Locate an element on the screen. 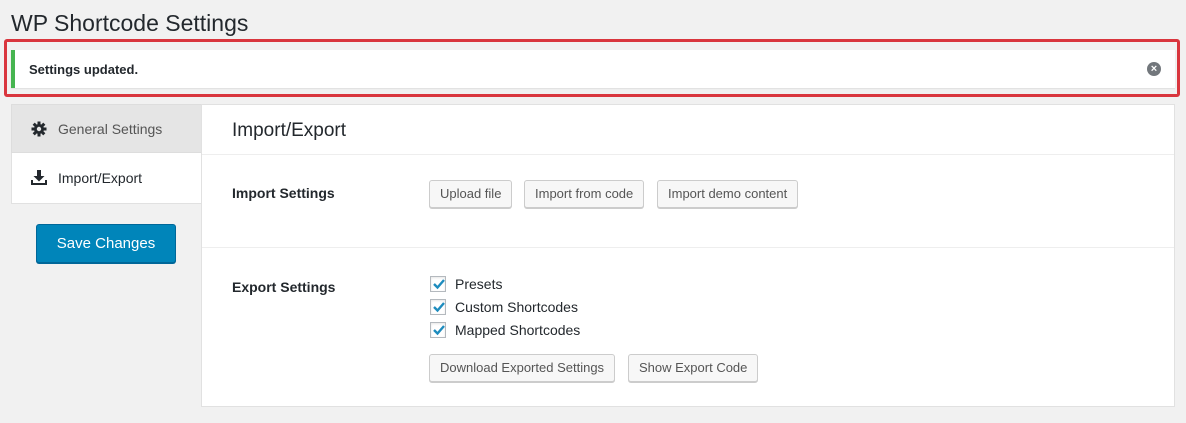  notice-message: Settings updated. is located at coordinates (84, 69).